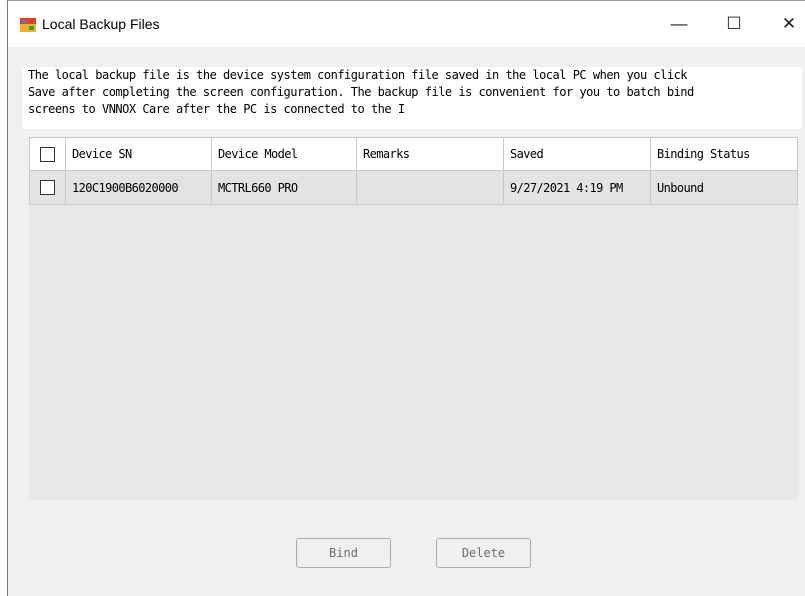 This screenshot has width=805, height=596. Describe the element at coordinates (430, 154) in the screenshot. I see `column-header-remarks: Remarks` at that location.